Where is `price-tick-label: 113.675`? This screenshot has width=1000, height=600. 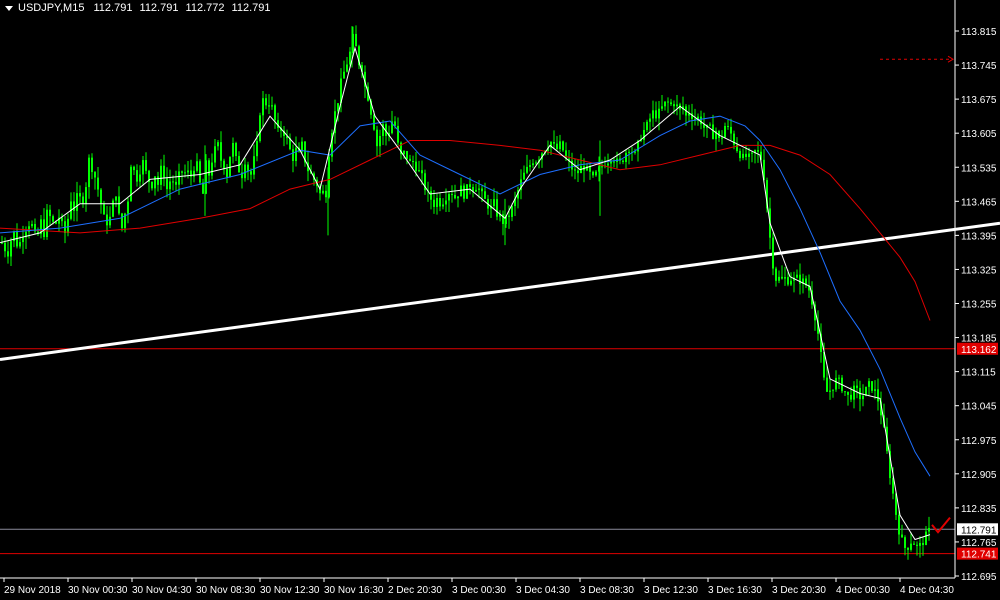 price-tick-label: 113.675 is located at coordinates (979, 100).